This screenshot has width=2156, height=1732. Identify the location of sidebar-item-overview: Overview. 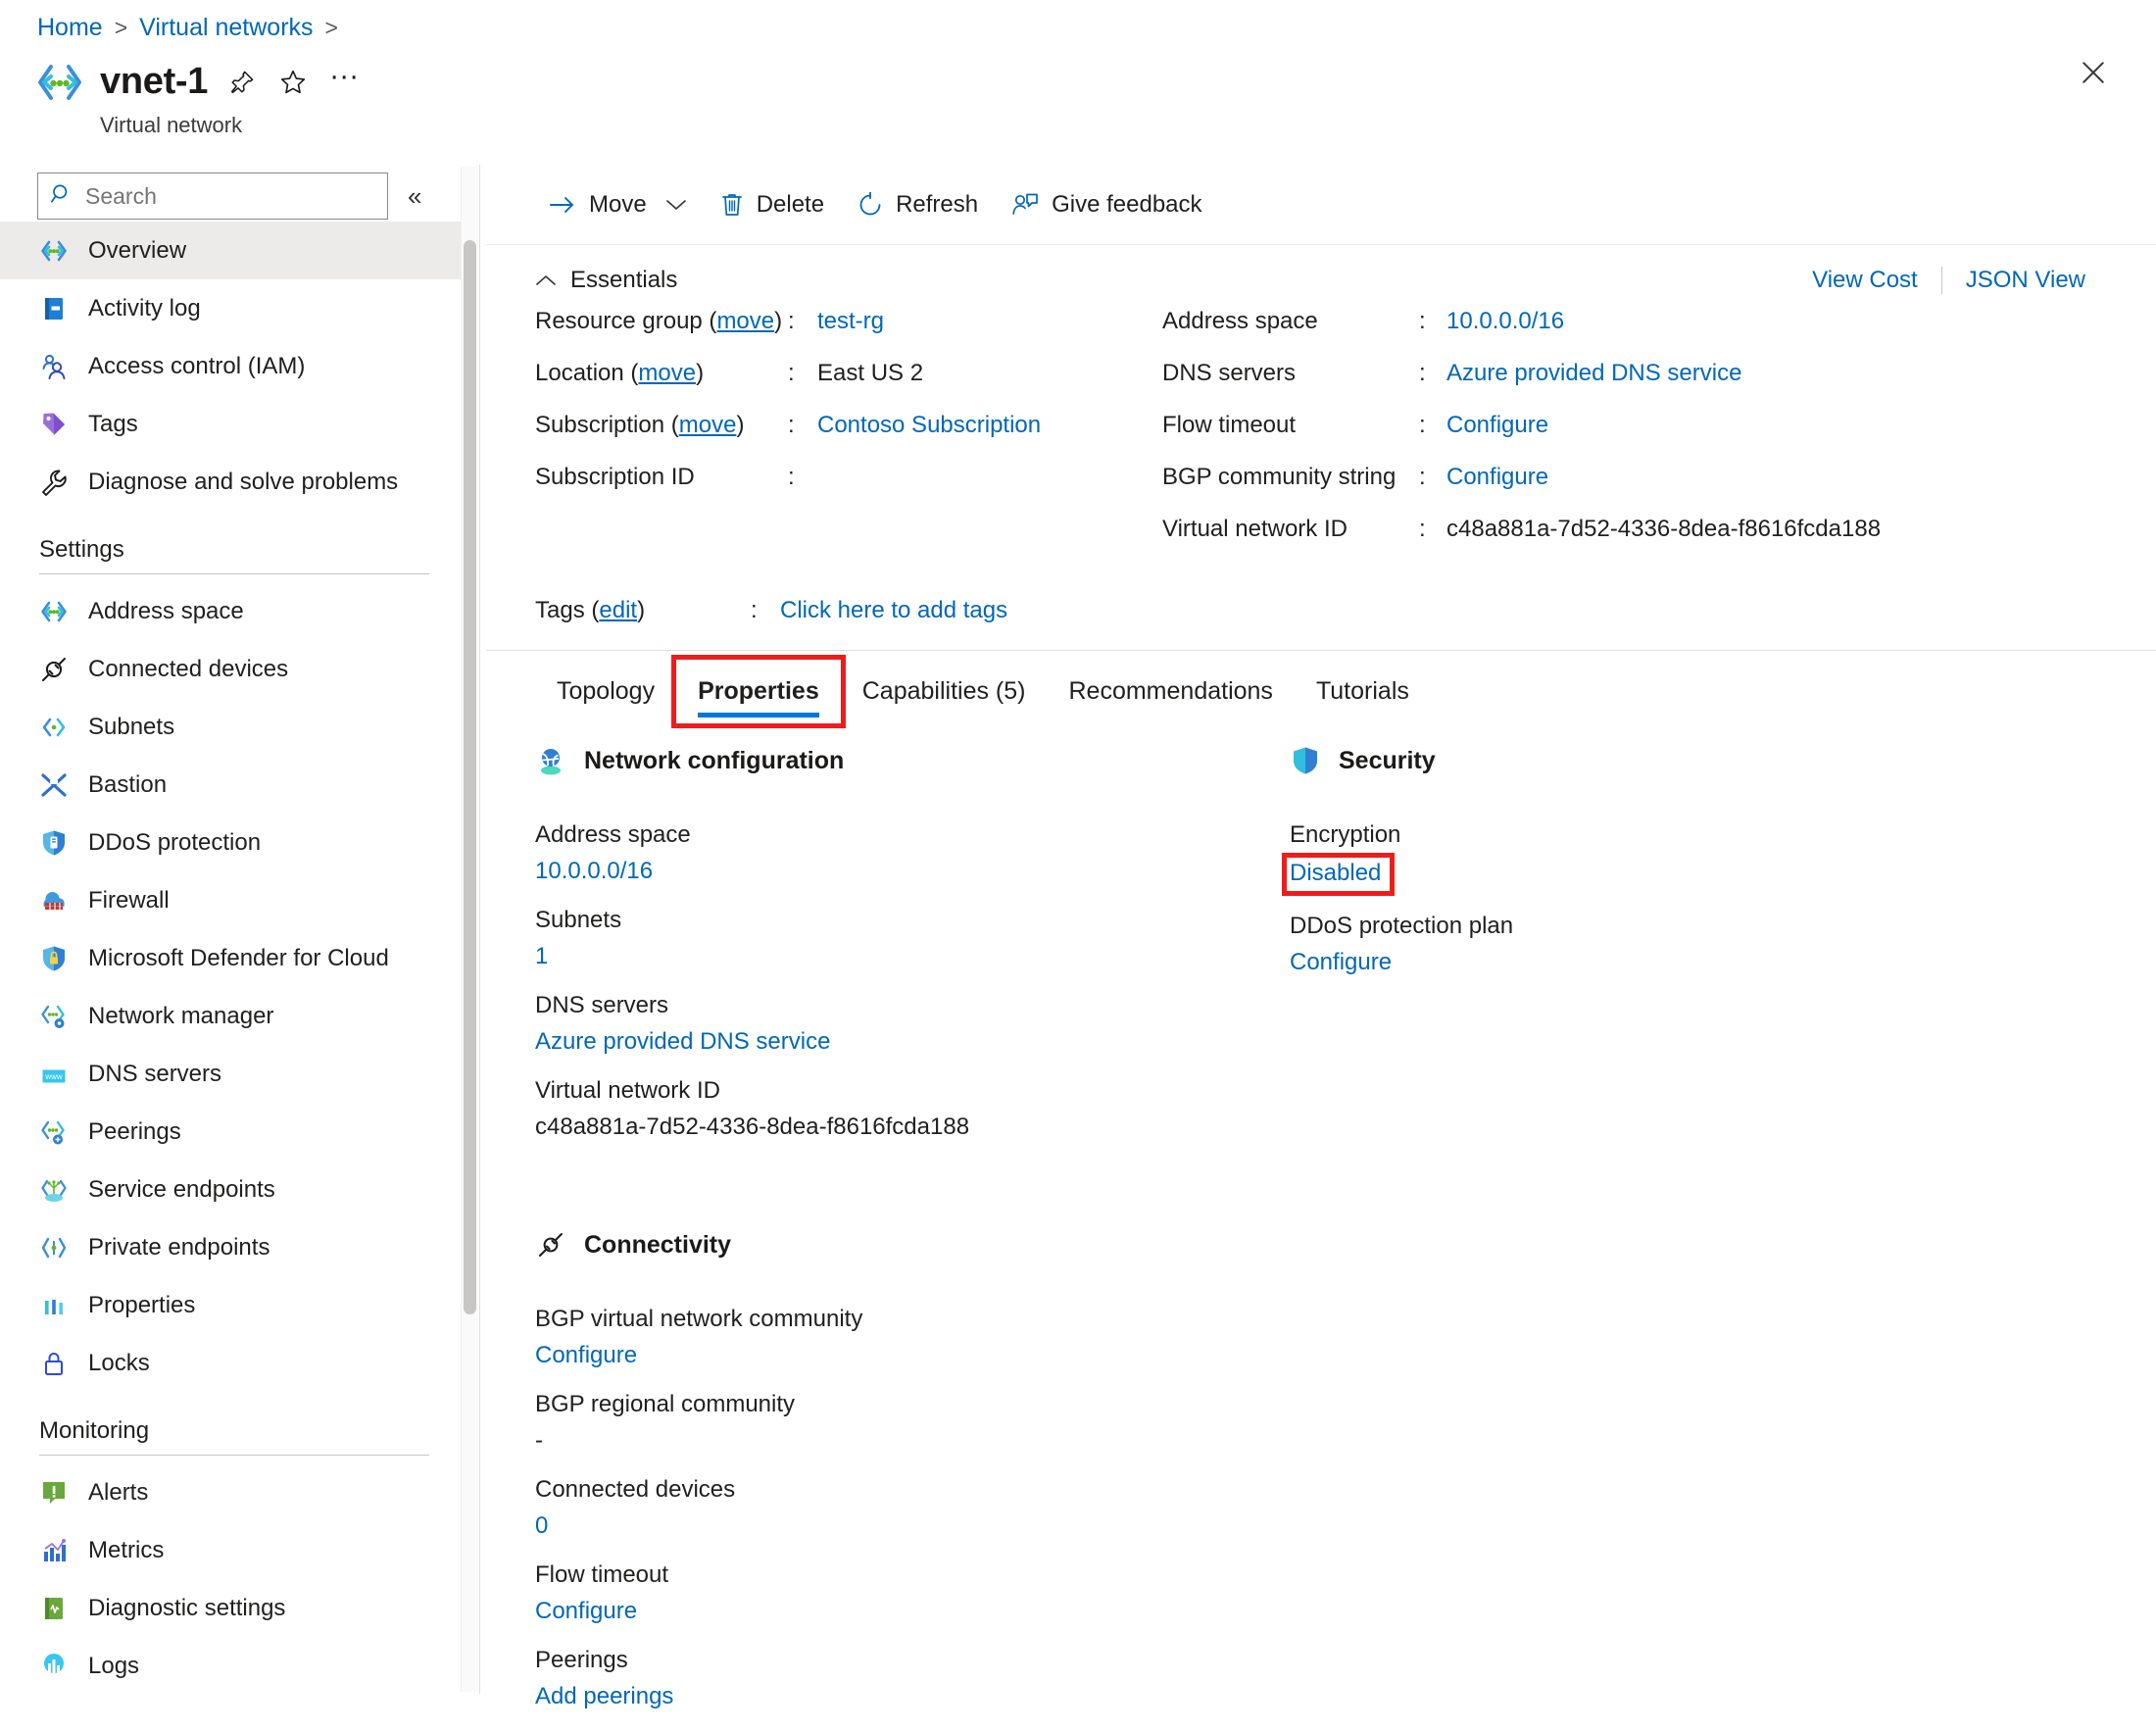
(234, 251).